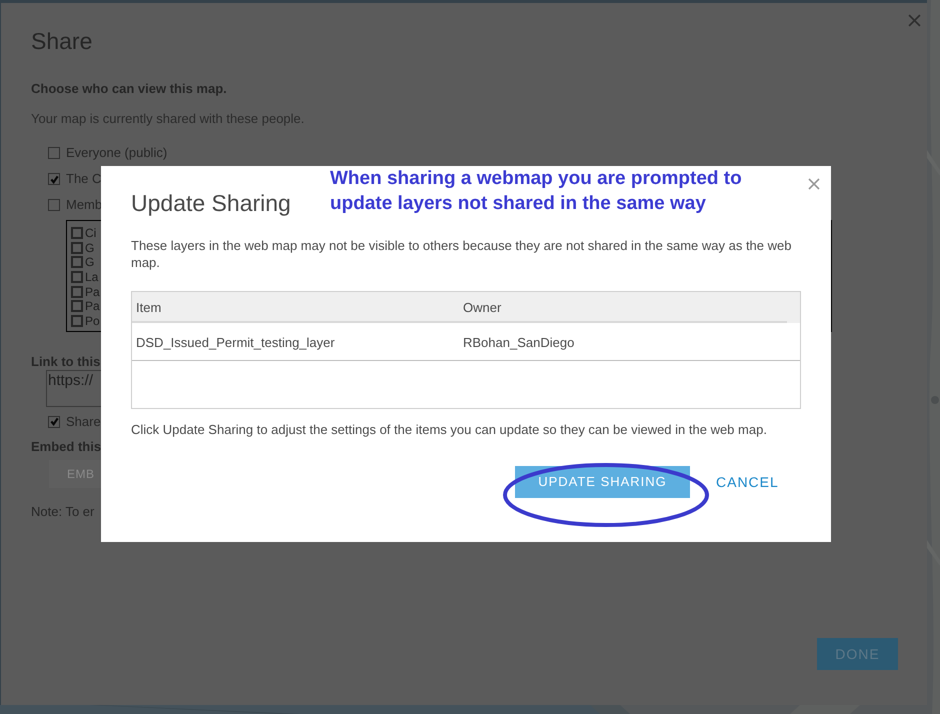 This screenshot has width=940, height=714. Describe the element at coordinates (211, 203) in the screenshot. I see `dialog-title: Update Sharing` at that location.